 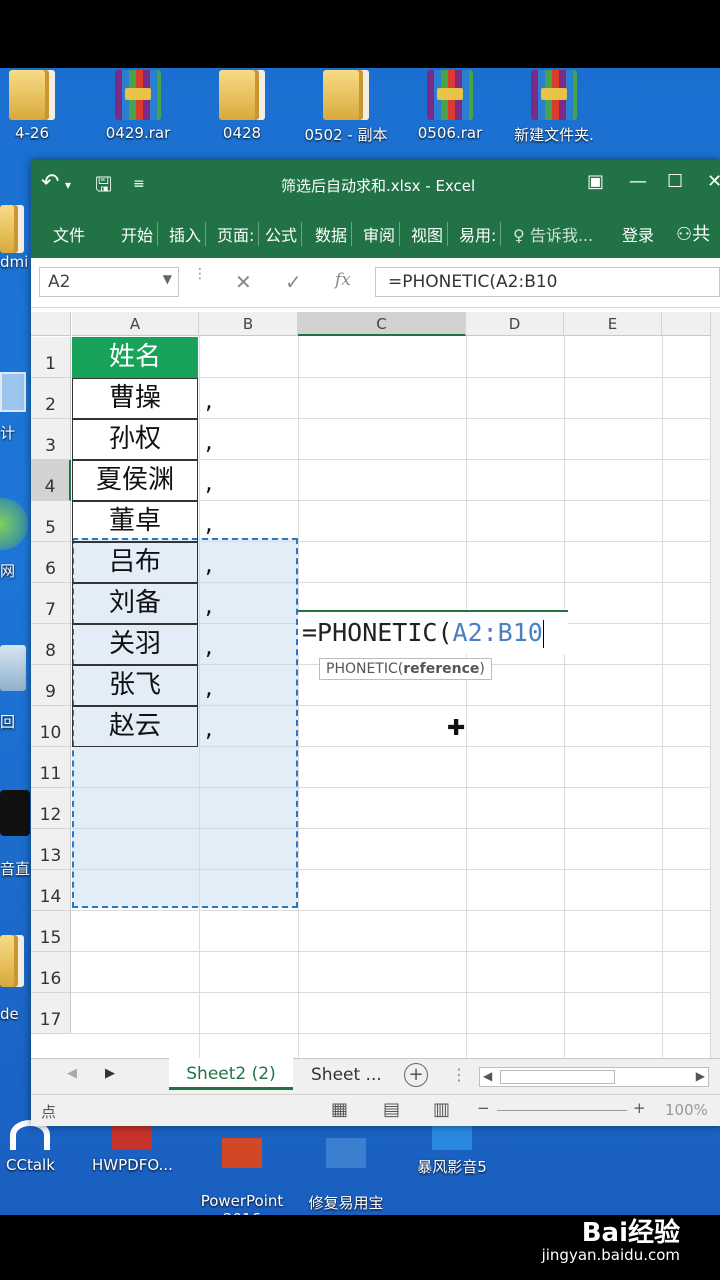 What do you see at coordinates (188, 234) in the screenshot?
I see `tab-insert: 插入` at bounding box center [188, 234].